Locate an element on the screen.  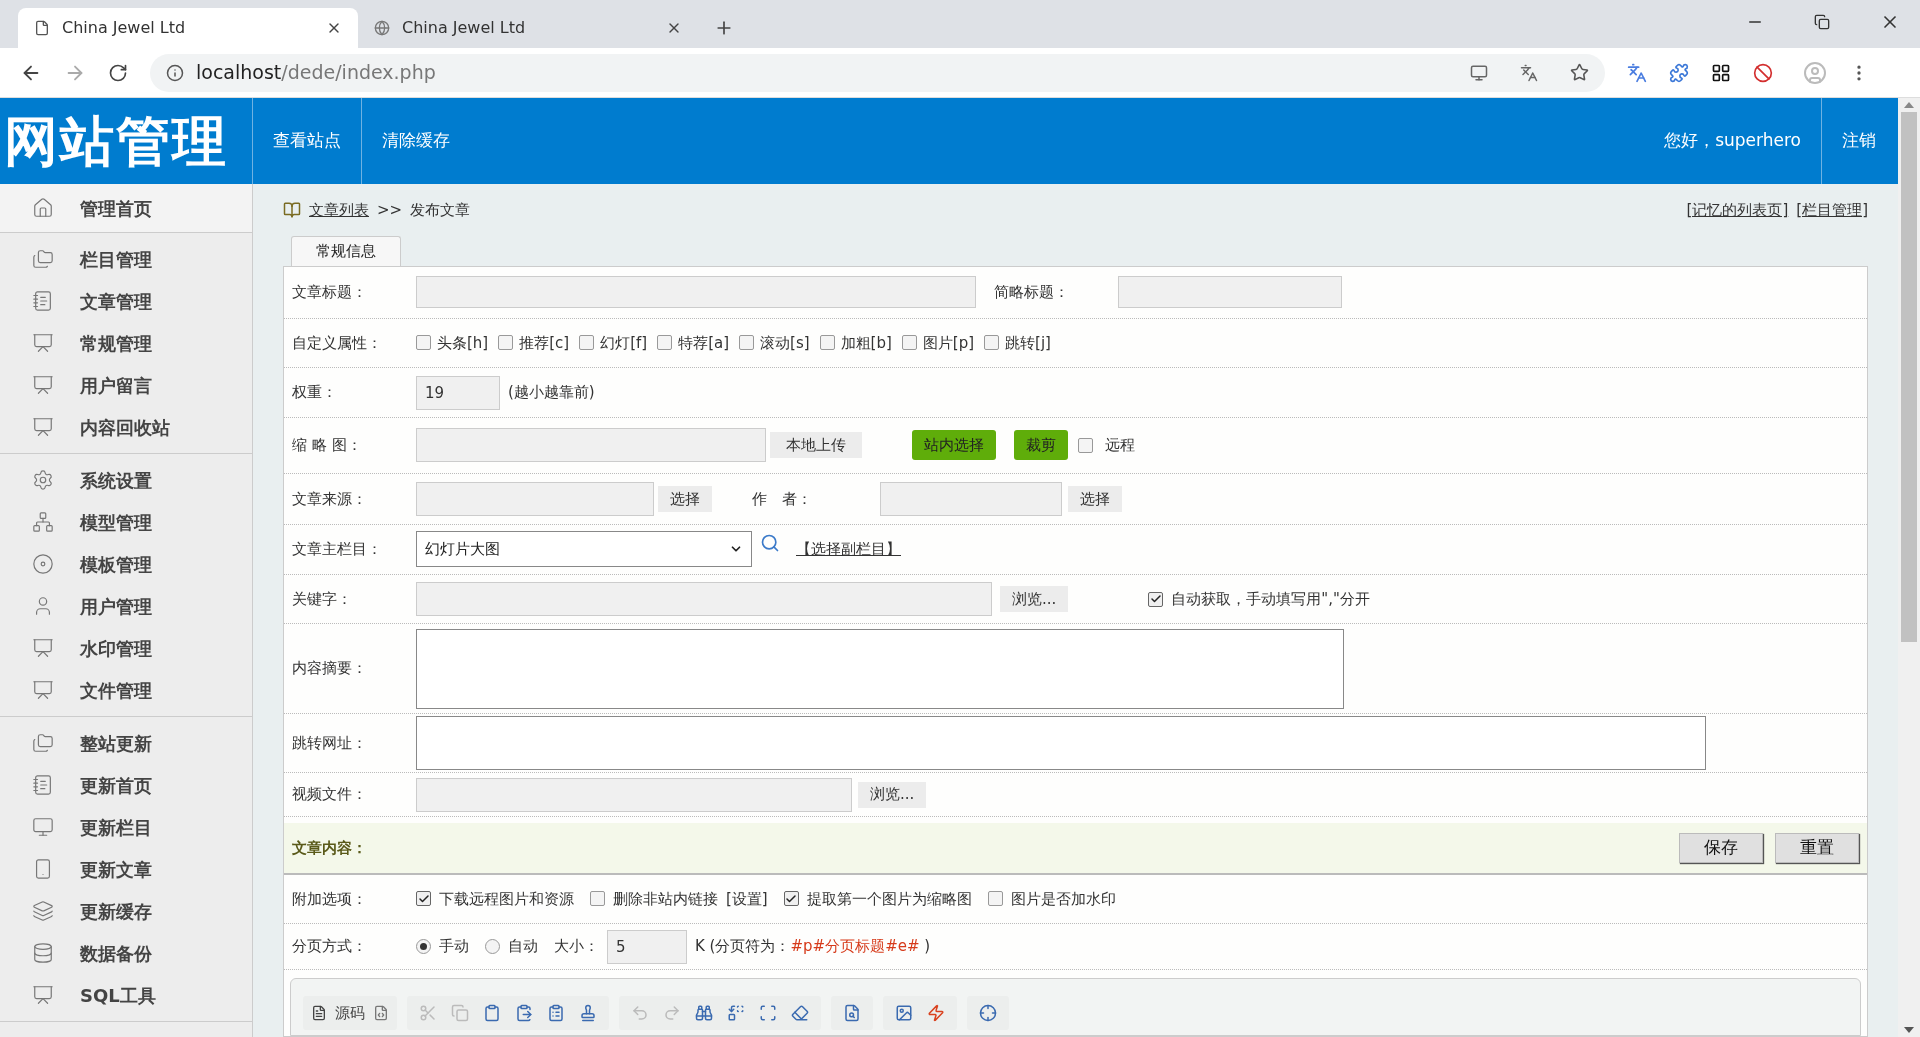
browser-tab: China Jewel Ltd is located at coordinates (188, 28).